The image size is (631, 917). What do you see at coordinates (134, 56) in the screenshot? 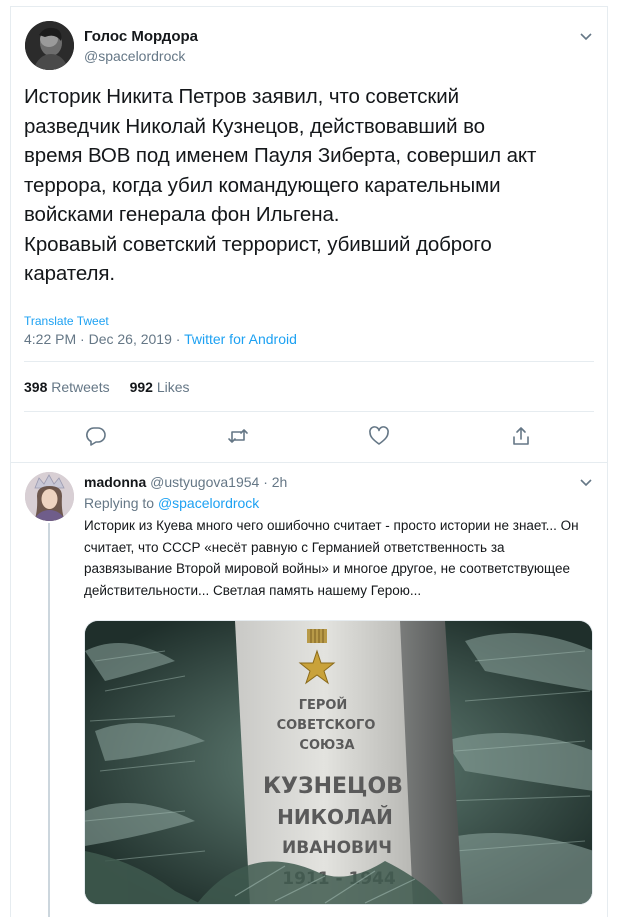
I see `username-handle: @spacelordrock` at bounding box center [134, 56].